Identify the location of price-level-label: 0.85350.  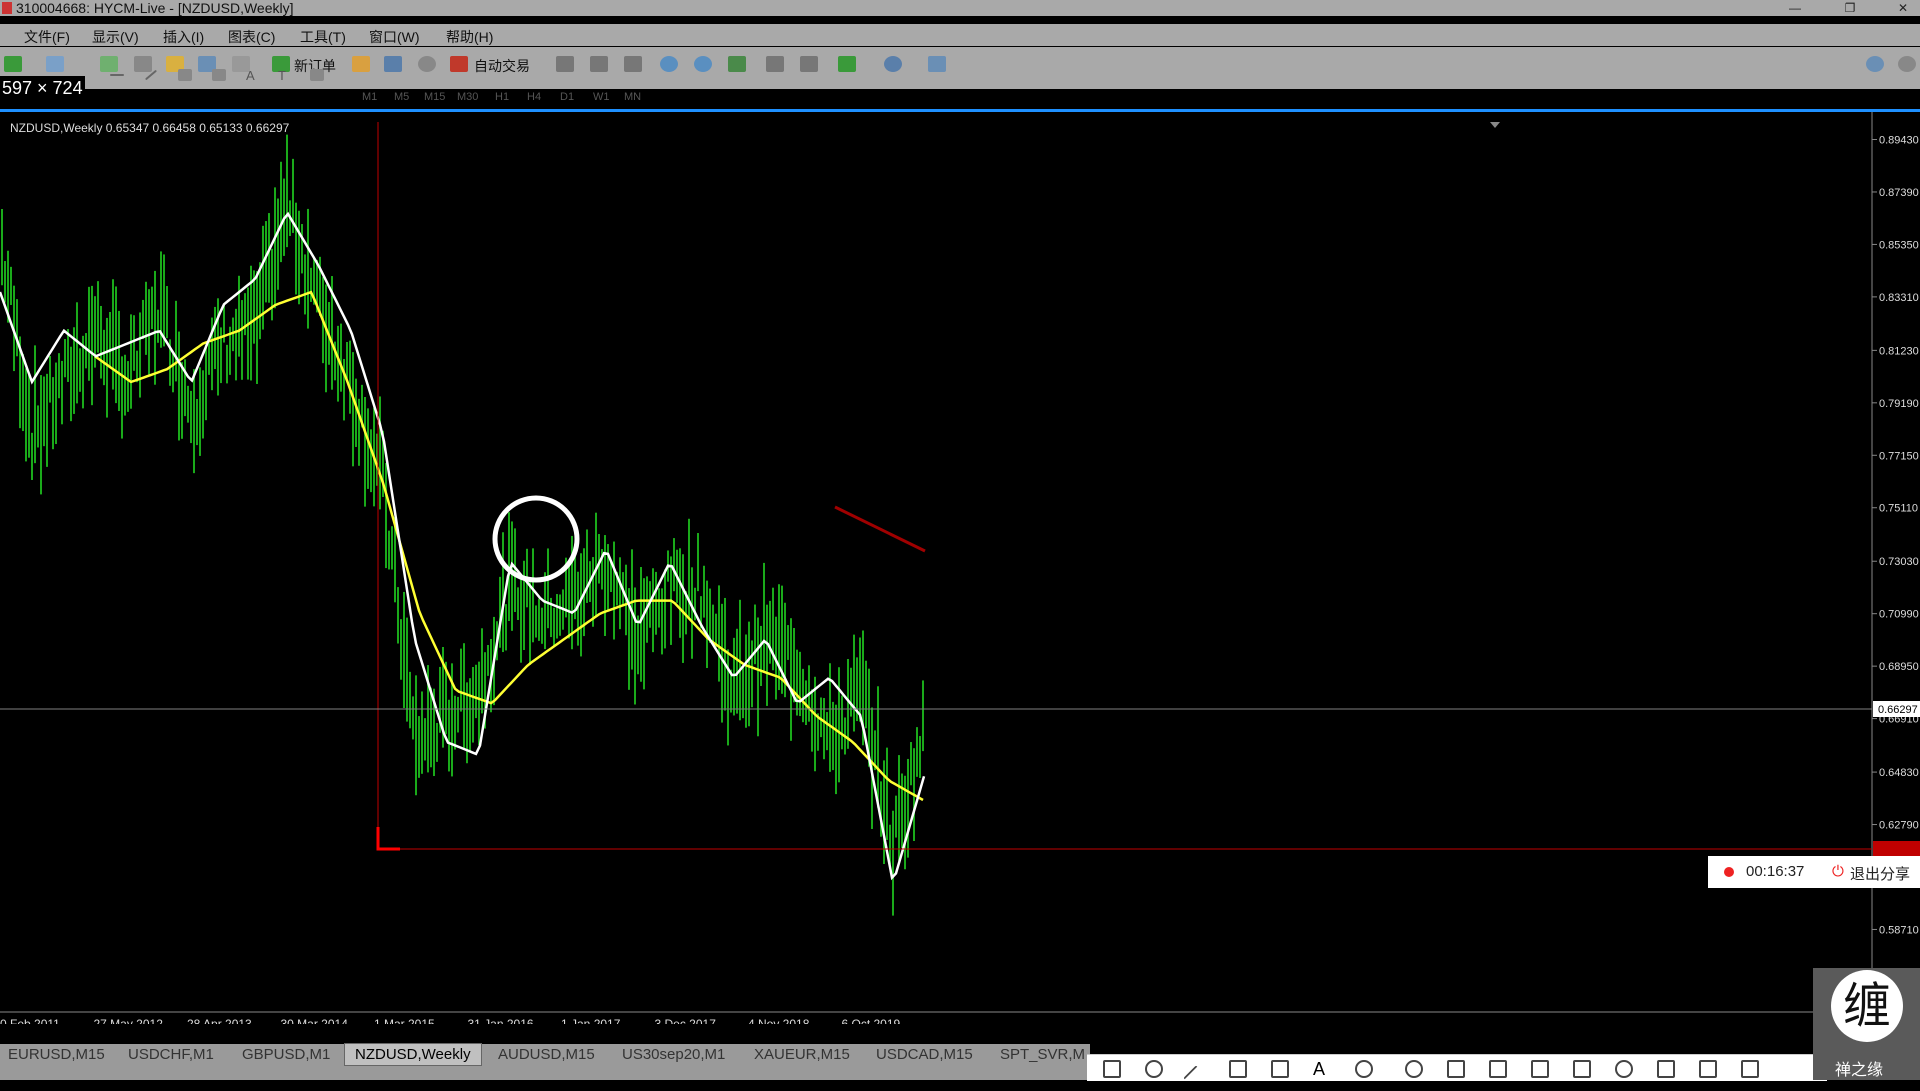
(1899, 245).